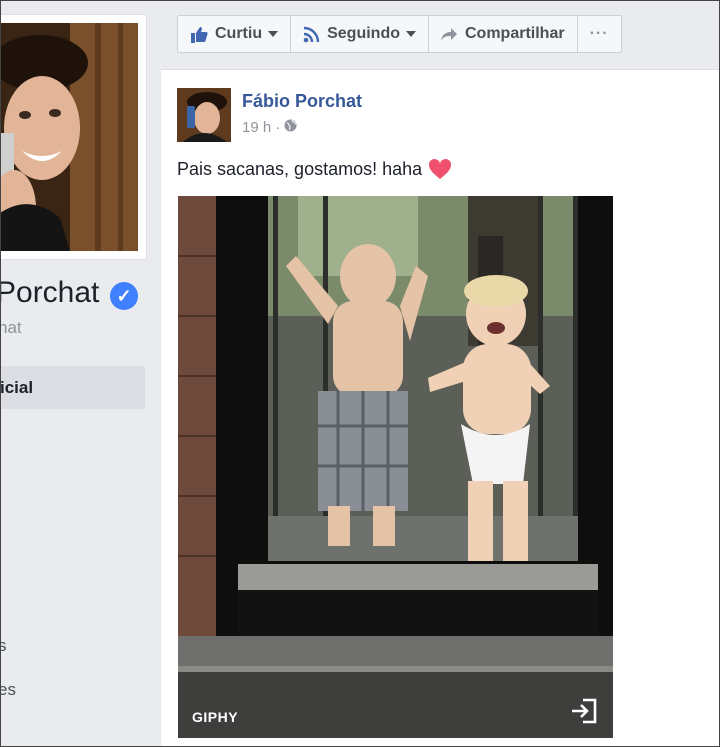 The height and width of the screenshot is (747, 720). Describe the element at coordinates (124, 296) in the screenshot. I see `verified-badge-icon: ✓` at that location.